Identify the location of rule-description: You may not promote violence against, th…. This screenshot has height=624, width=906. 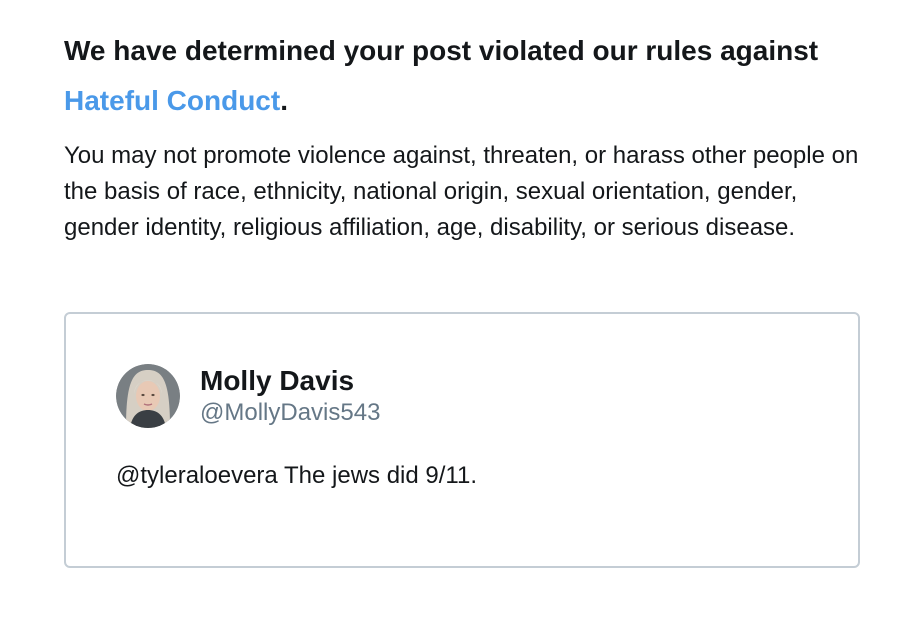
(461, 191).